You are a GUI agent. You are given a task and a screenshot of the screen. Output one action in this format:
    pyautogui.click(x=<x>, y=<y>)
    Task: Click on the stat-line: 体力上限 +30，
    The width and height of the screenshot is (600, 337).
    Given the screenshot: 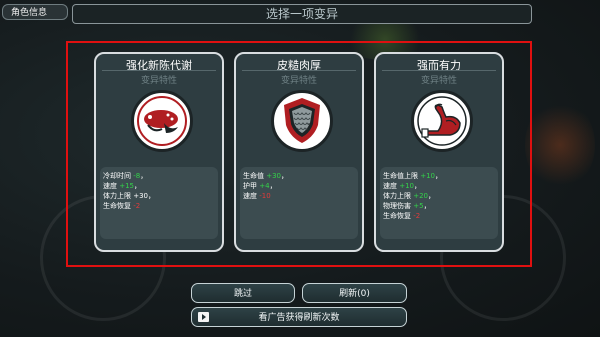 What is the action you would take?
    pyautogui.click(x=129, y=196)
    